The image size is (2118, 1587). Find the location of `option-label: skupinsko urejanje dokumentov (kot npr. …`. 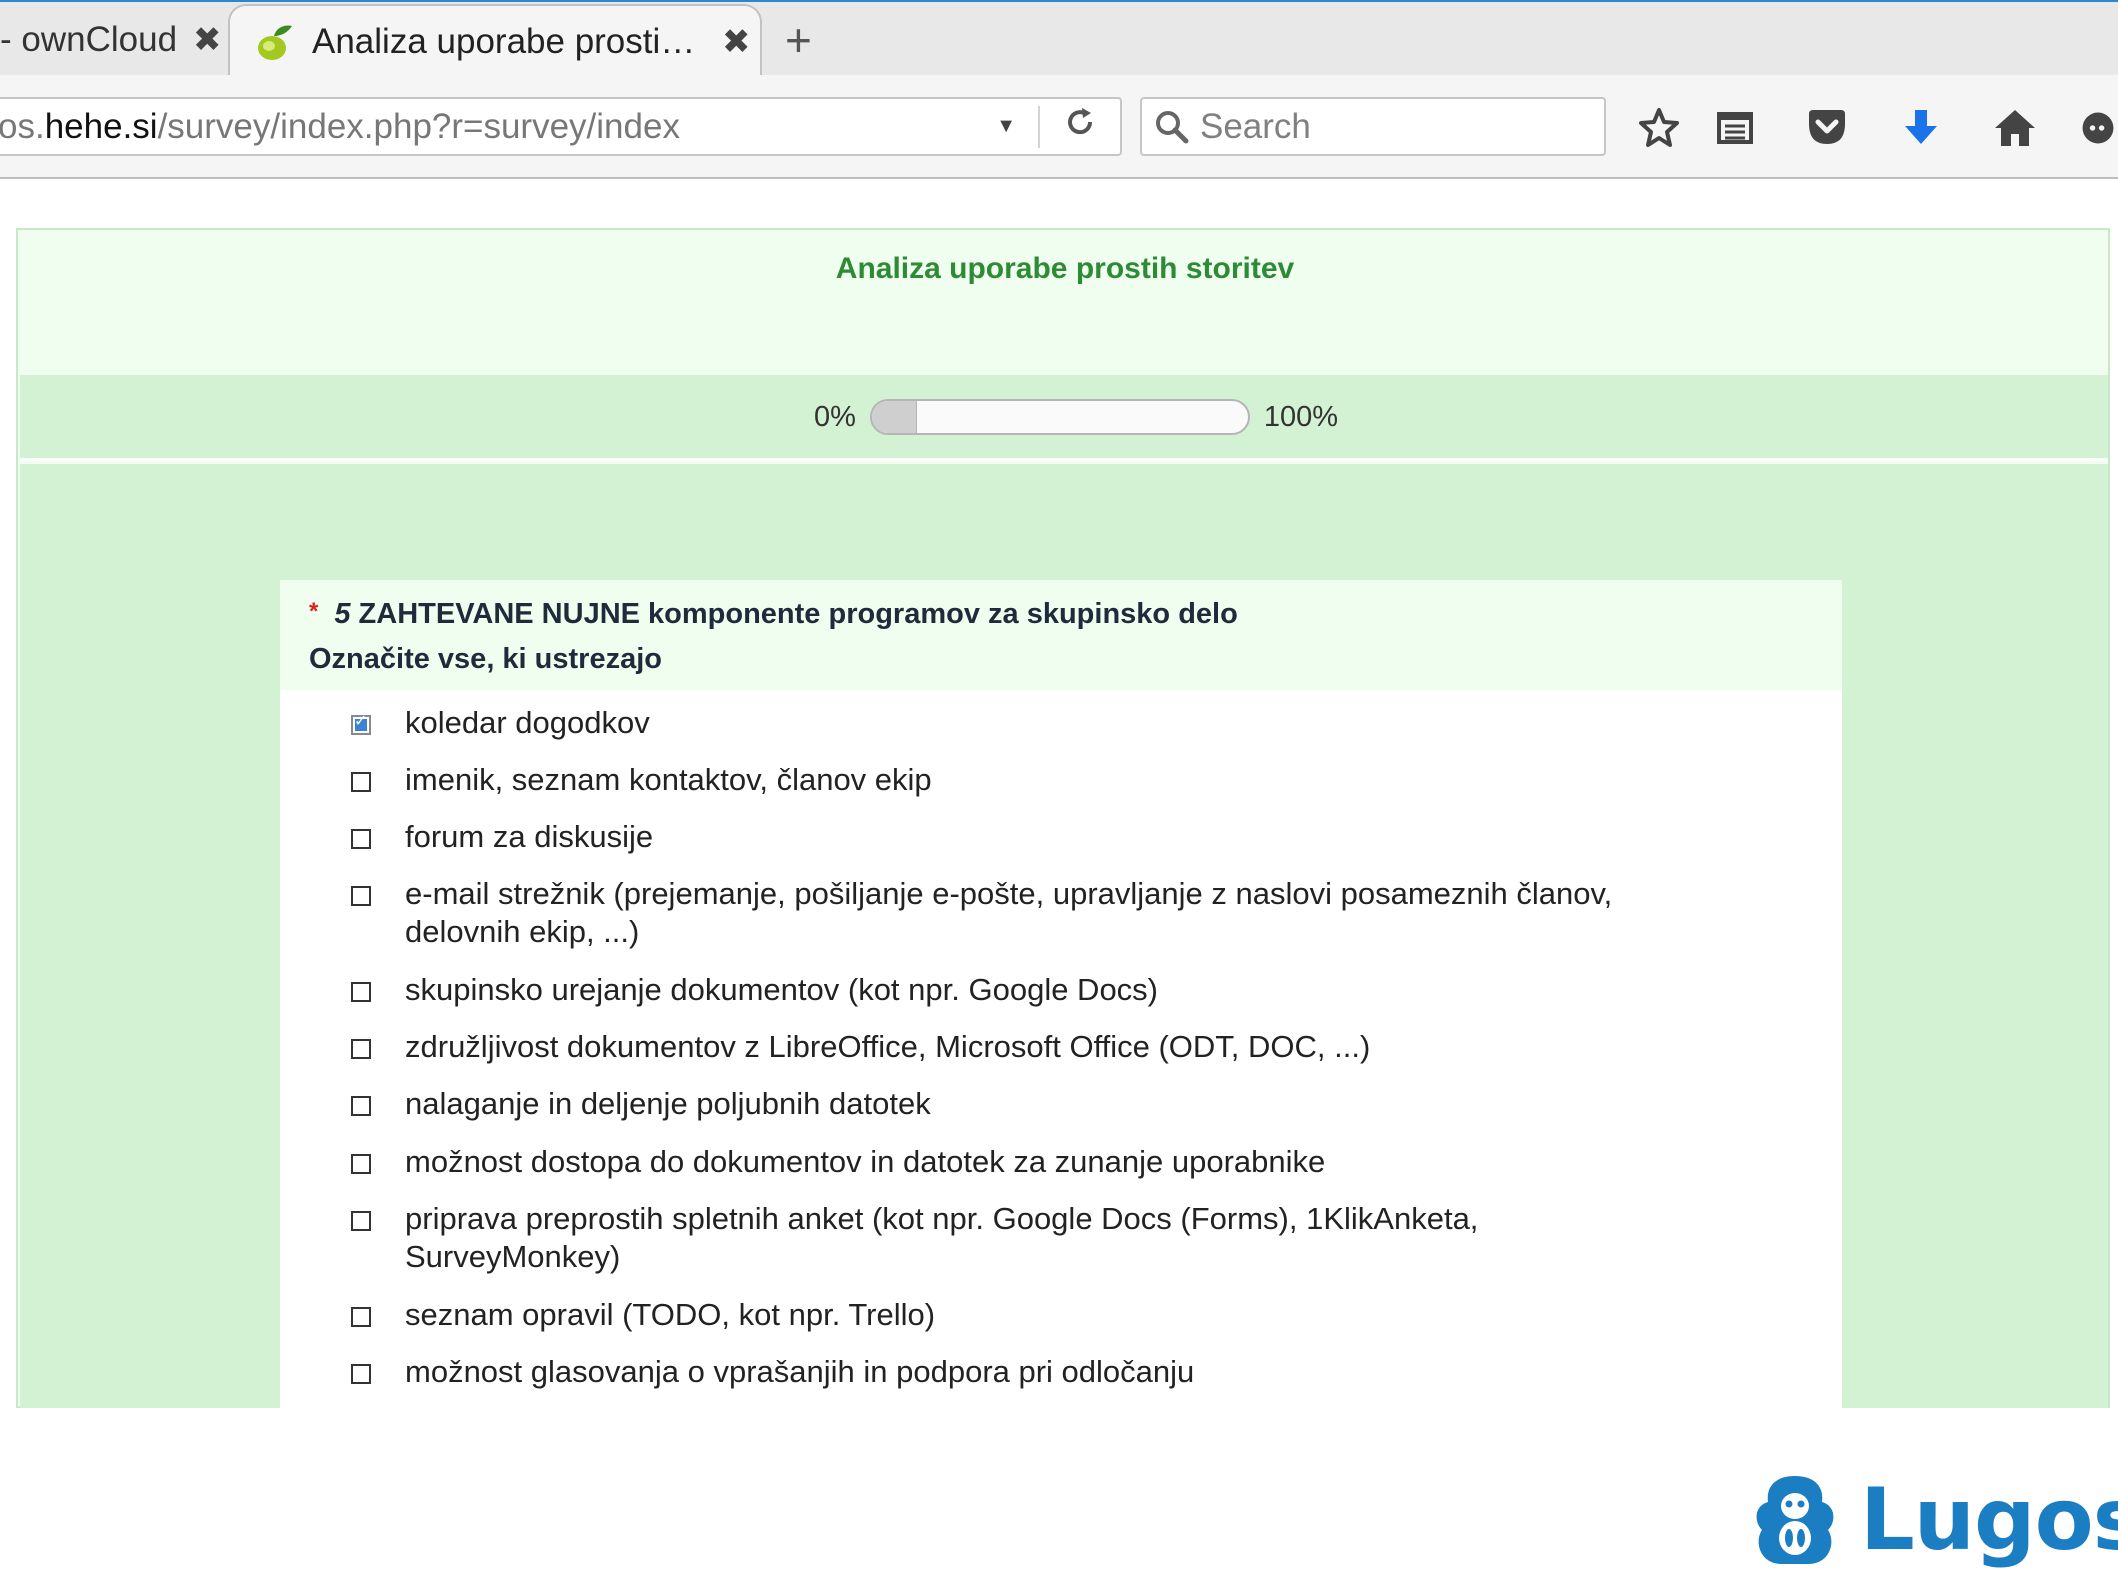

option-label: skupinsko urejanje dokumentov (kot npr. … is located at coordinates (1030, 990).